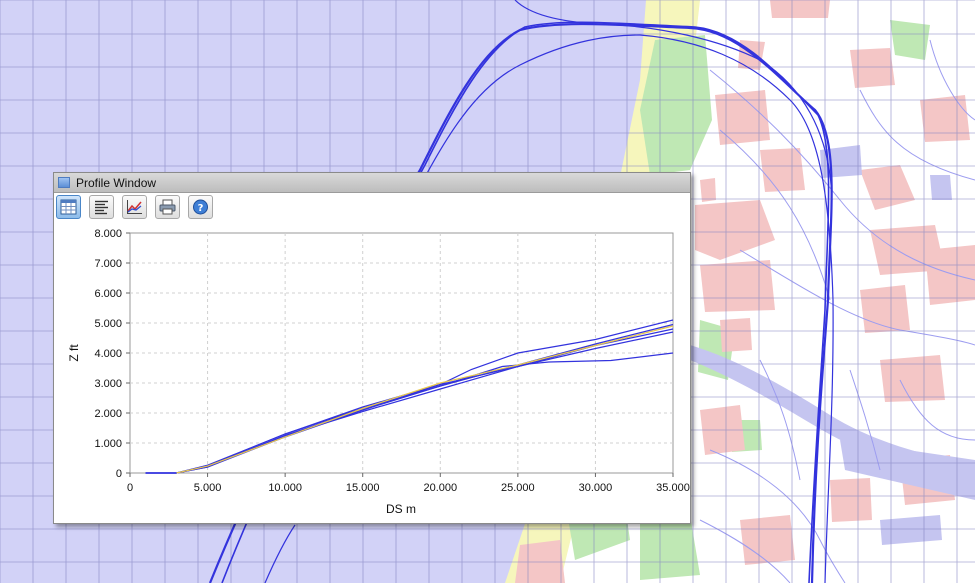 Image resolution: width=975 pixels, height=583 pixels. Describe the element at coordinates (372, 208) in the screenshot. I see `toolbar: ?` at that location.